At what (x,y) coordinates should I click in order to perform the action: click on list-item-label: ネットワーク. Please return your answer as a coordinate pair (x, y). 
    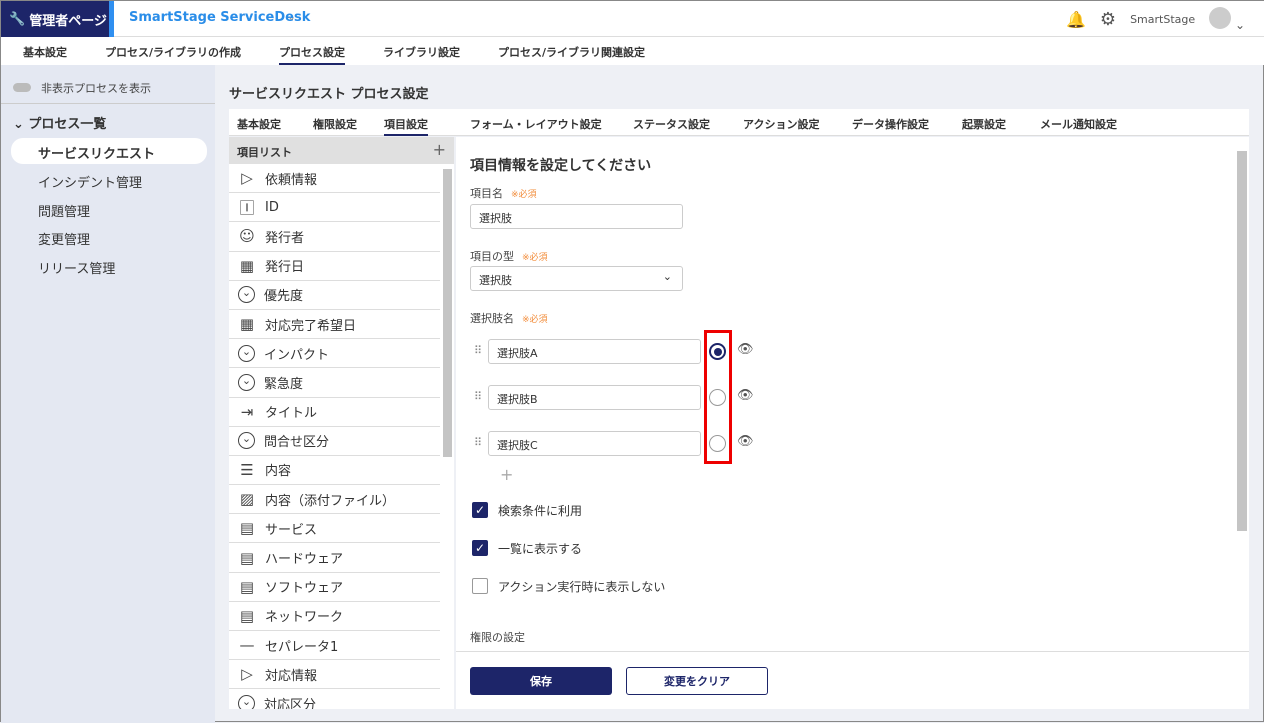
    Looking at the image, I should click on (304, 618).